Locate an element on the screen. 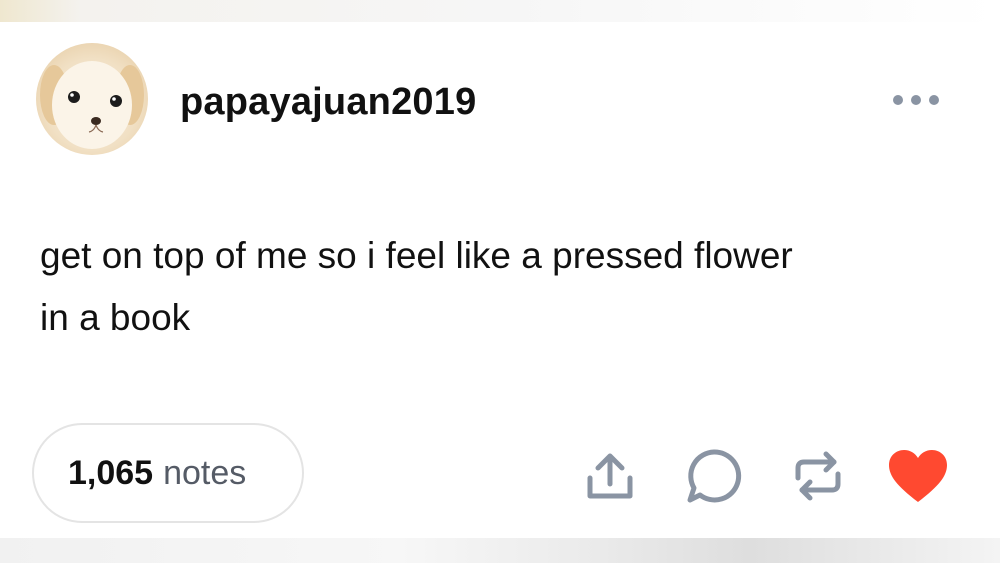  more-horizontal-icon is located at coordinates (898, 100).